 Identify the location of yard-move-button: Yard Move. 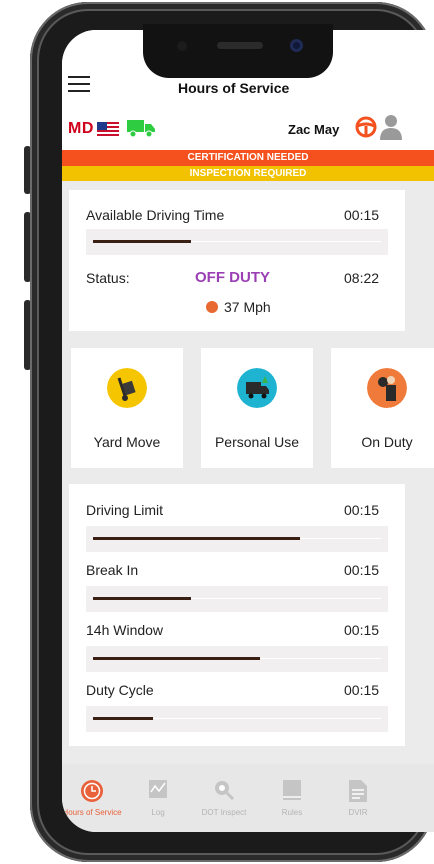
(127, 408).